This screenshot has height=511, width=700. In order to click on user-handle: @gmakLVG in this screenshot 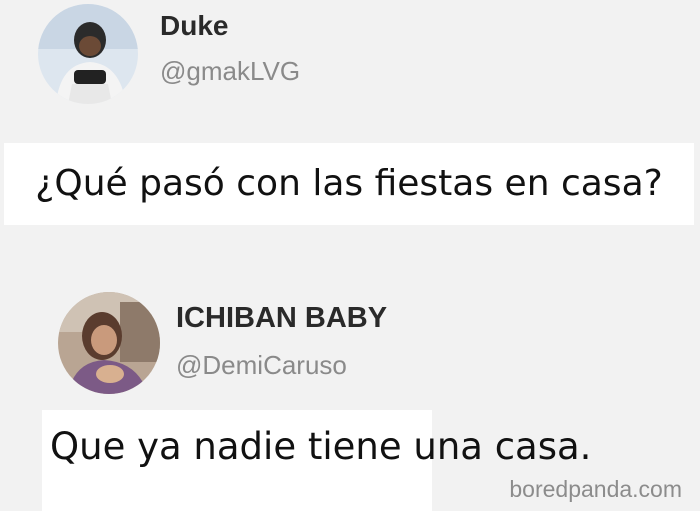, I will do `click(230, 71)`.